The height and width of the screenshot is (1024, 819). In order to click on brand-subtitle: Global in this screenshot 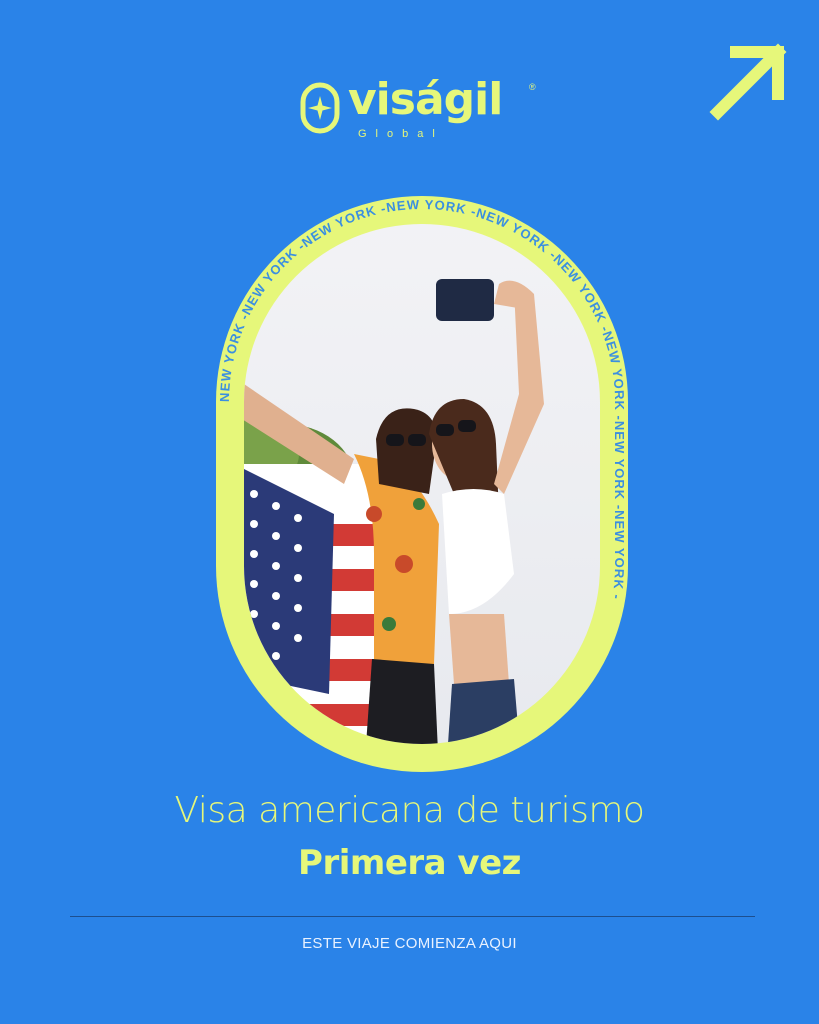, I will do `click(401, 134)`.